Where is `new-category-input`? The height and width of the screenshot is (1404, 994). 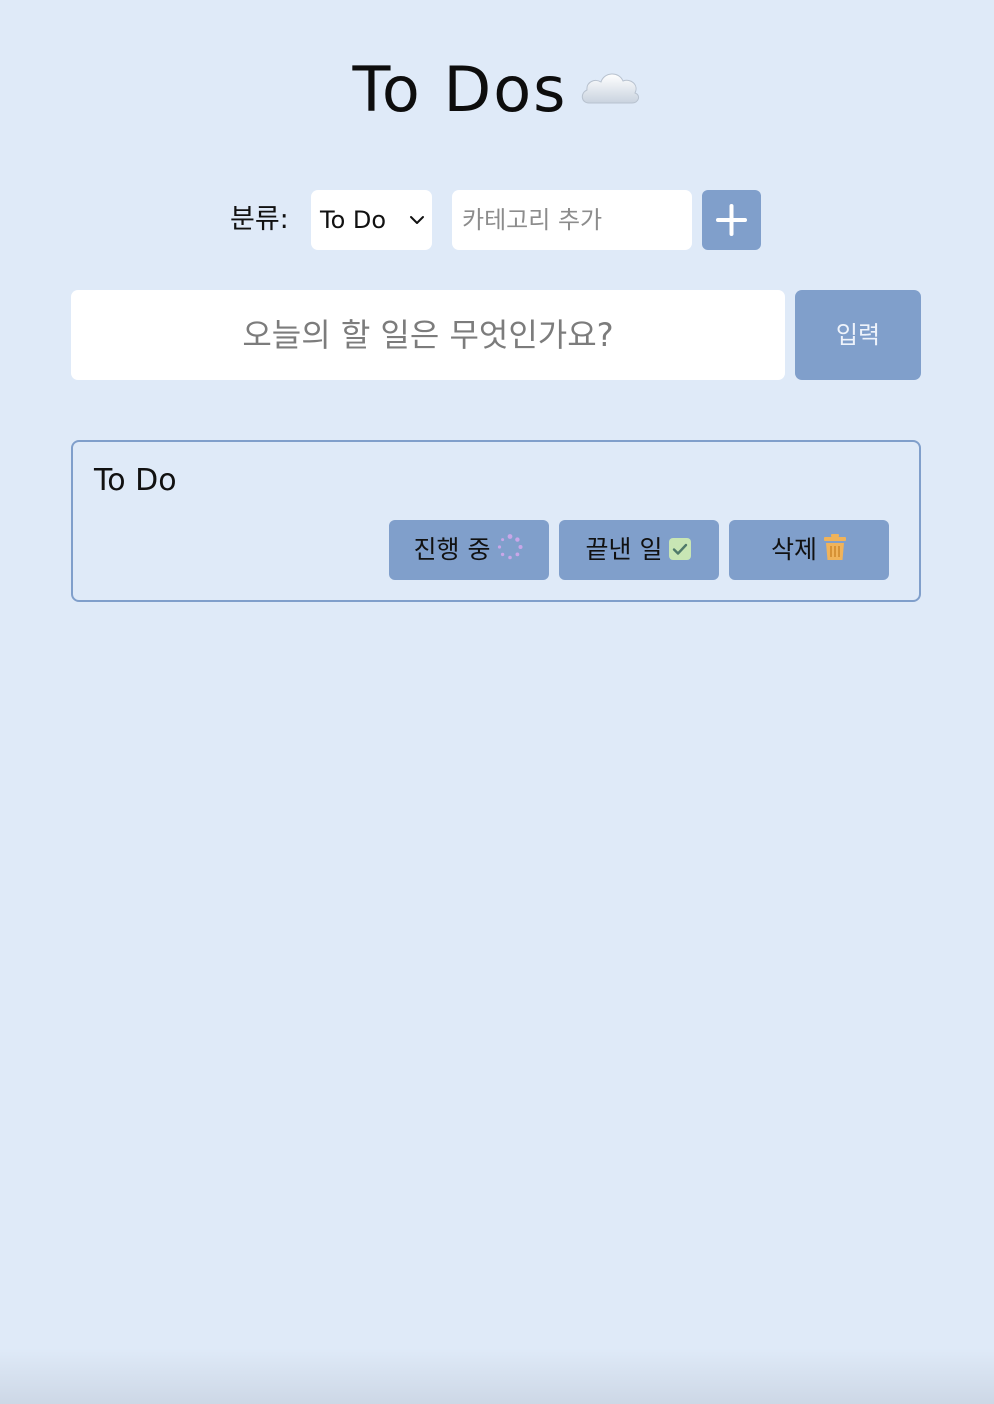
new-category-input is located at coordinates (572, 220).